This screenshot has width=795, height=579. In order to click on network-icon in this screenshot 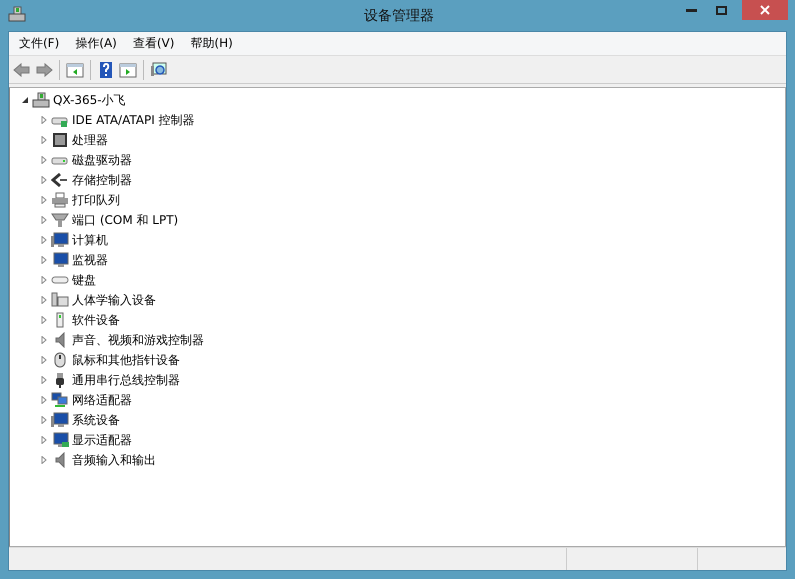, I will do `click(60, 400)`.